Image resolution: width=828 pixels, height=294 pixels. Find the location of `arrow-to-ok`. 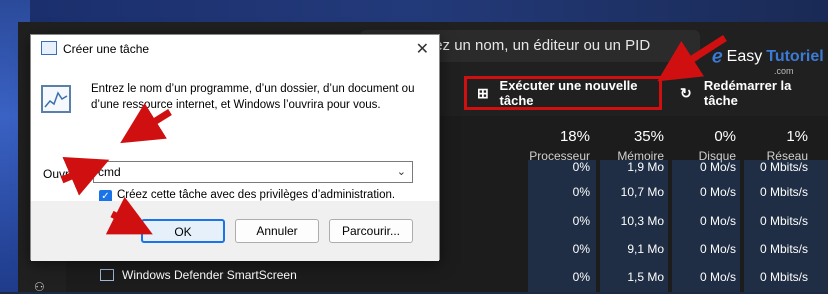

arrow-to-ok is located at coordinates (129, 215).